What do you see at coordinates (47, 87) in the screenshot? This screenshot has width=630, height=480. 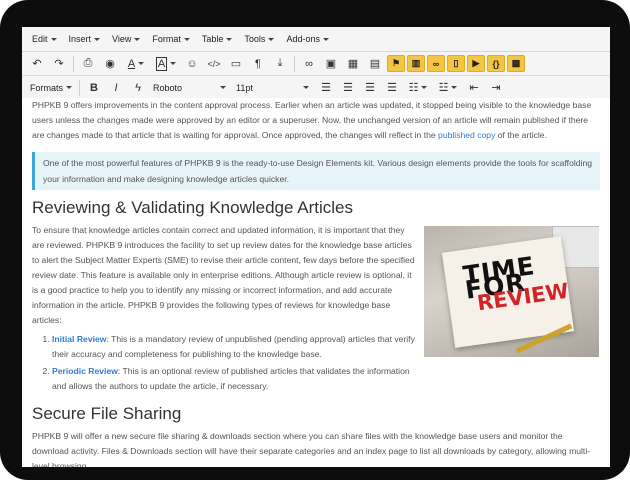 I see `formats-label: Formats` at bounding box center [47, 87].